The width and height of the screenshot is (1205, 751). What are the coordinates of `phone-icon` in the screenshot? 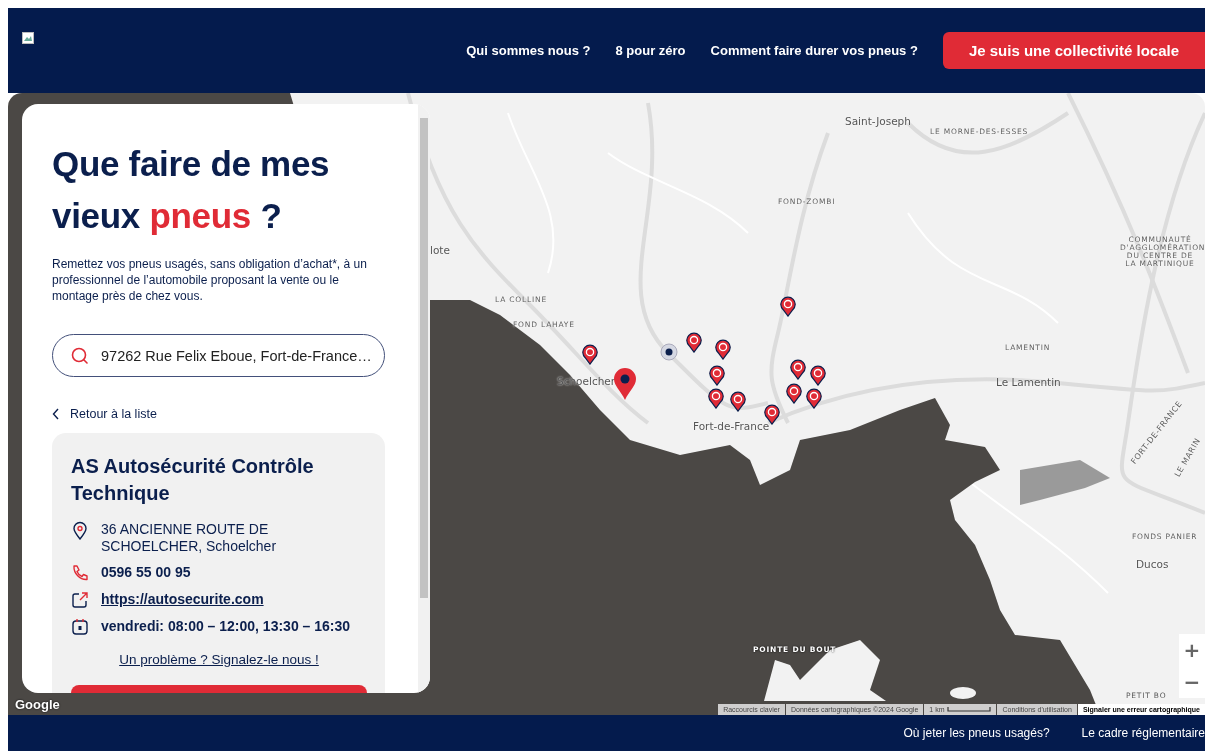 It's located at (80, 573).